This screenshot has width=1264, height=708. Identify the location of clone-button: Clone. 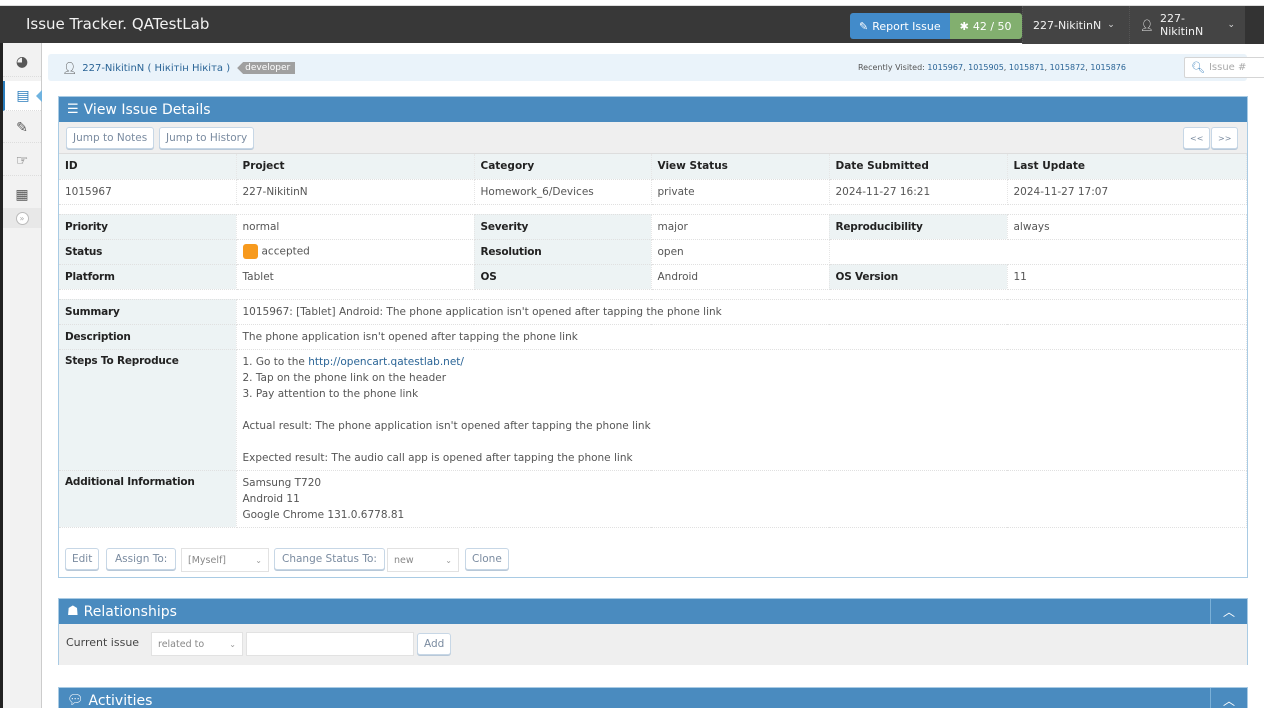
(487, 559).